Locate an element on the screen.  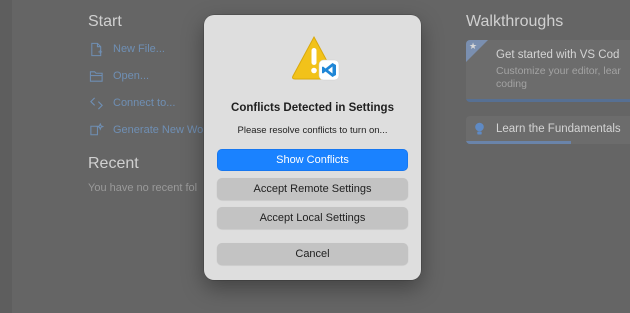
walkthrough-description: Customize your editor, lear coding is located at coordinates (558, 77).